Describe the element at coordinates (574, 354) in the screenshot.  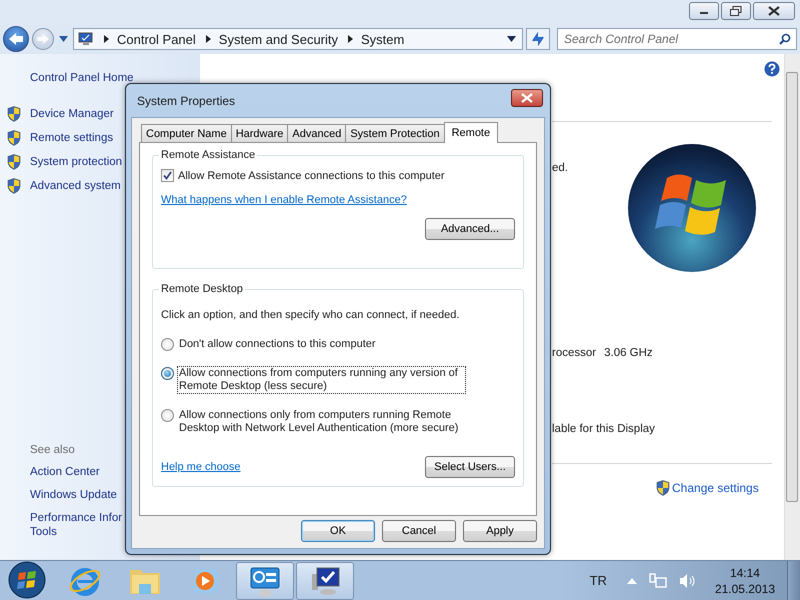
I see `processor-label: rocessor` at that location.